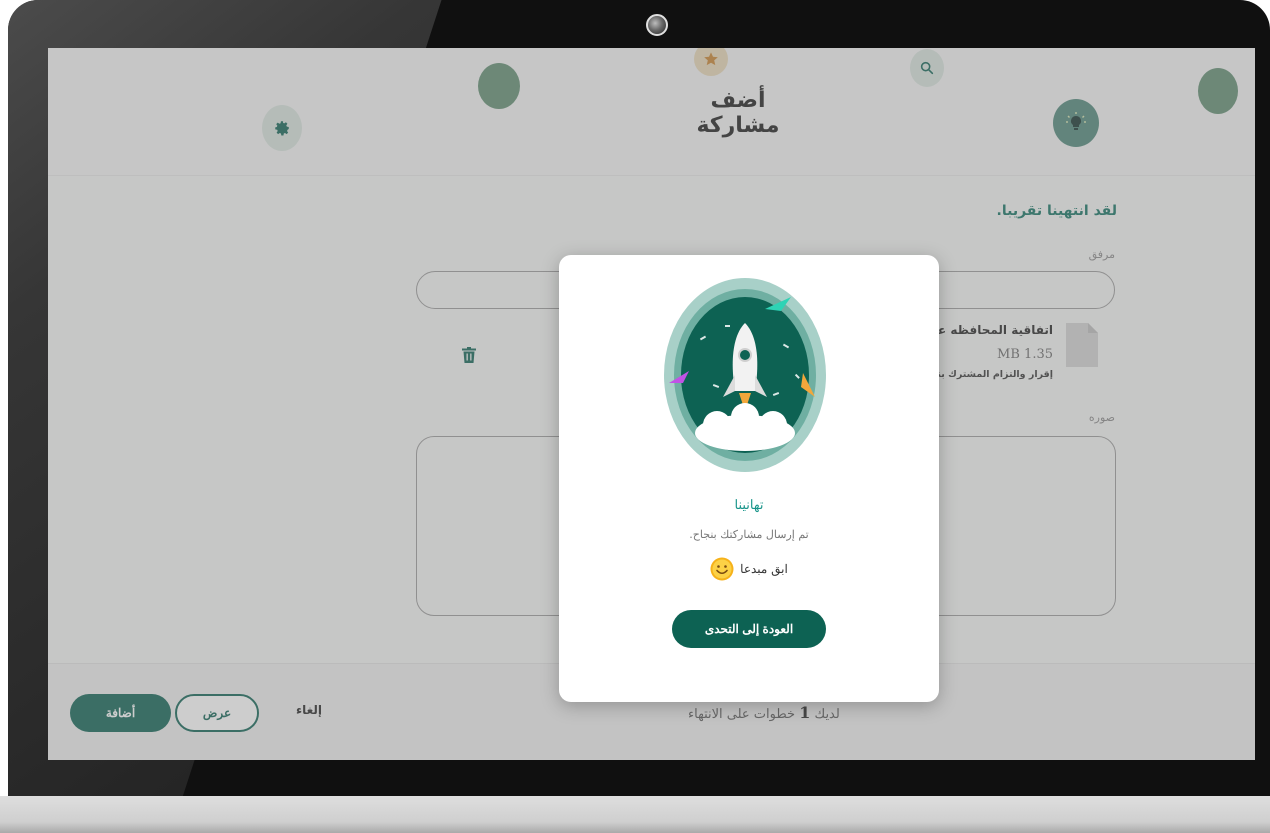 The image size is (1270, 833). Describe the element at coordinates (749, 534) in the screenshot. I see `success-message: تم إرسال مشاركتك بنجاح.` at that location.